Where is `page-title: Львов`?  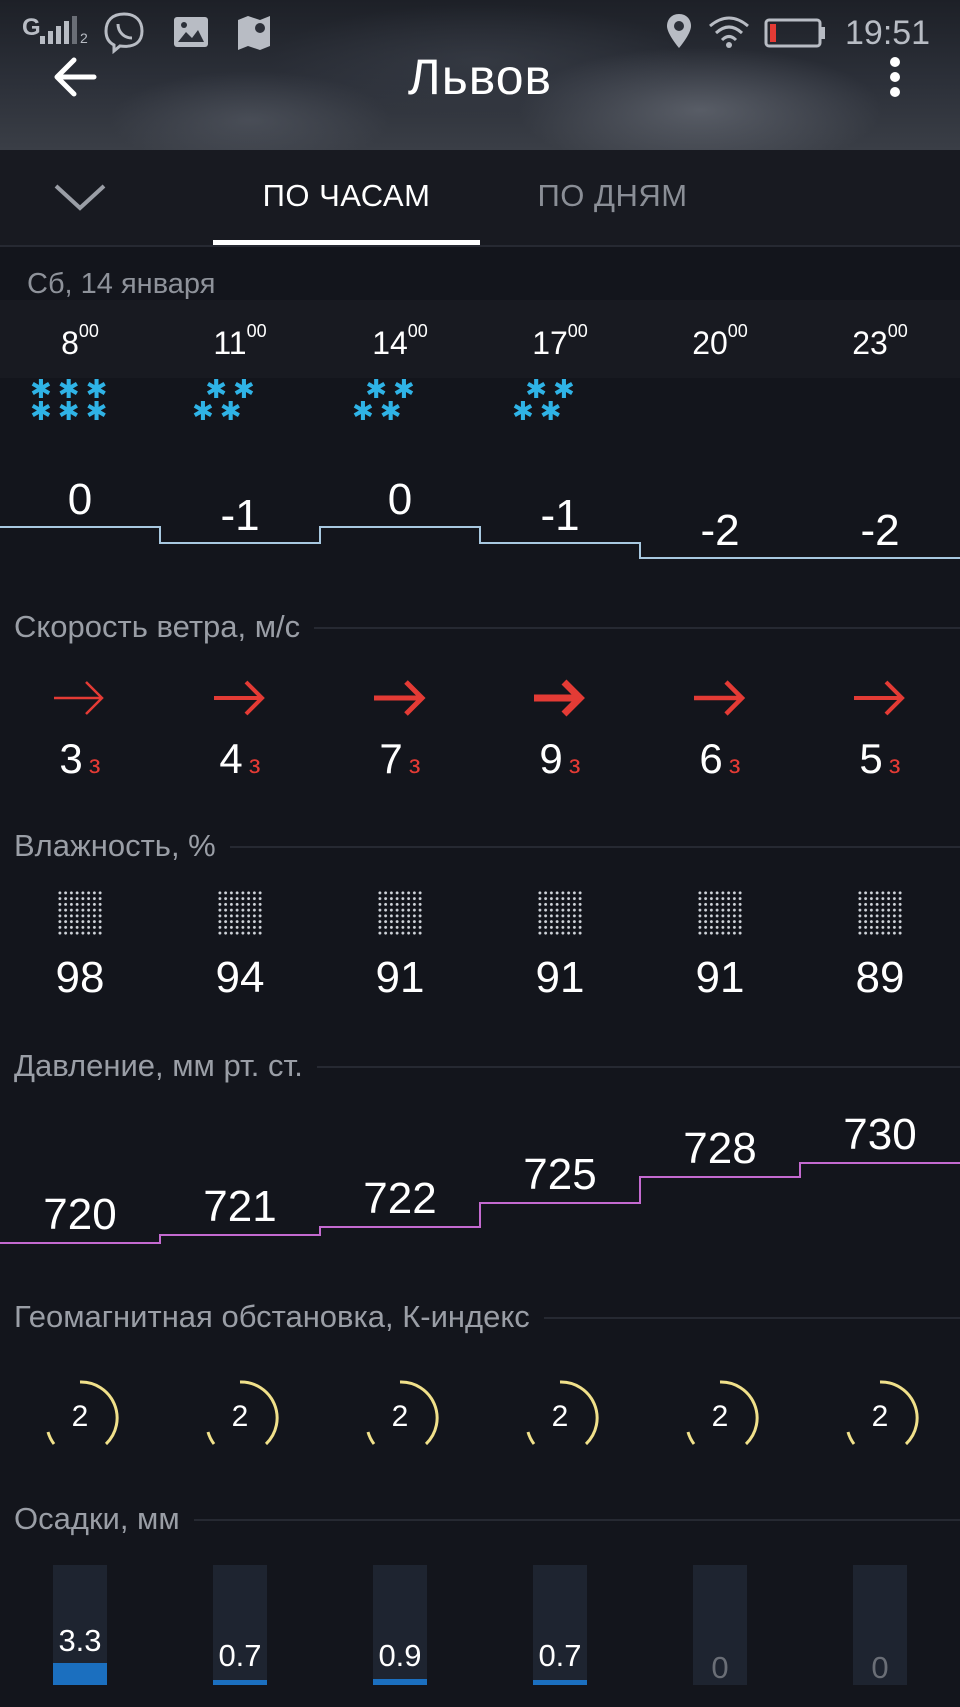 page-title: Львов is located at coordinates (480, 77).